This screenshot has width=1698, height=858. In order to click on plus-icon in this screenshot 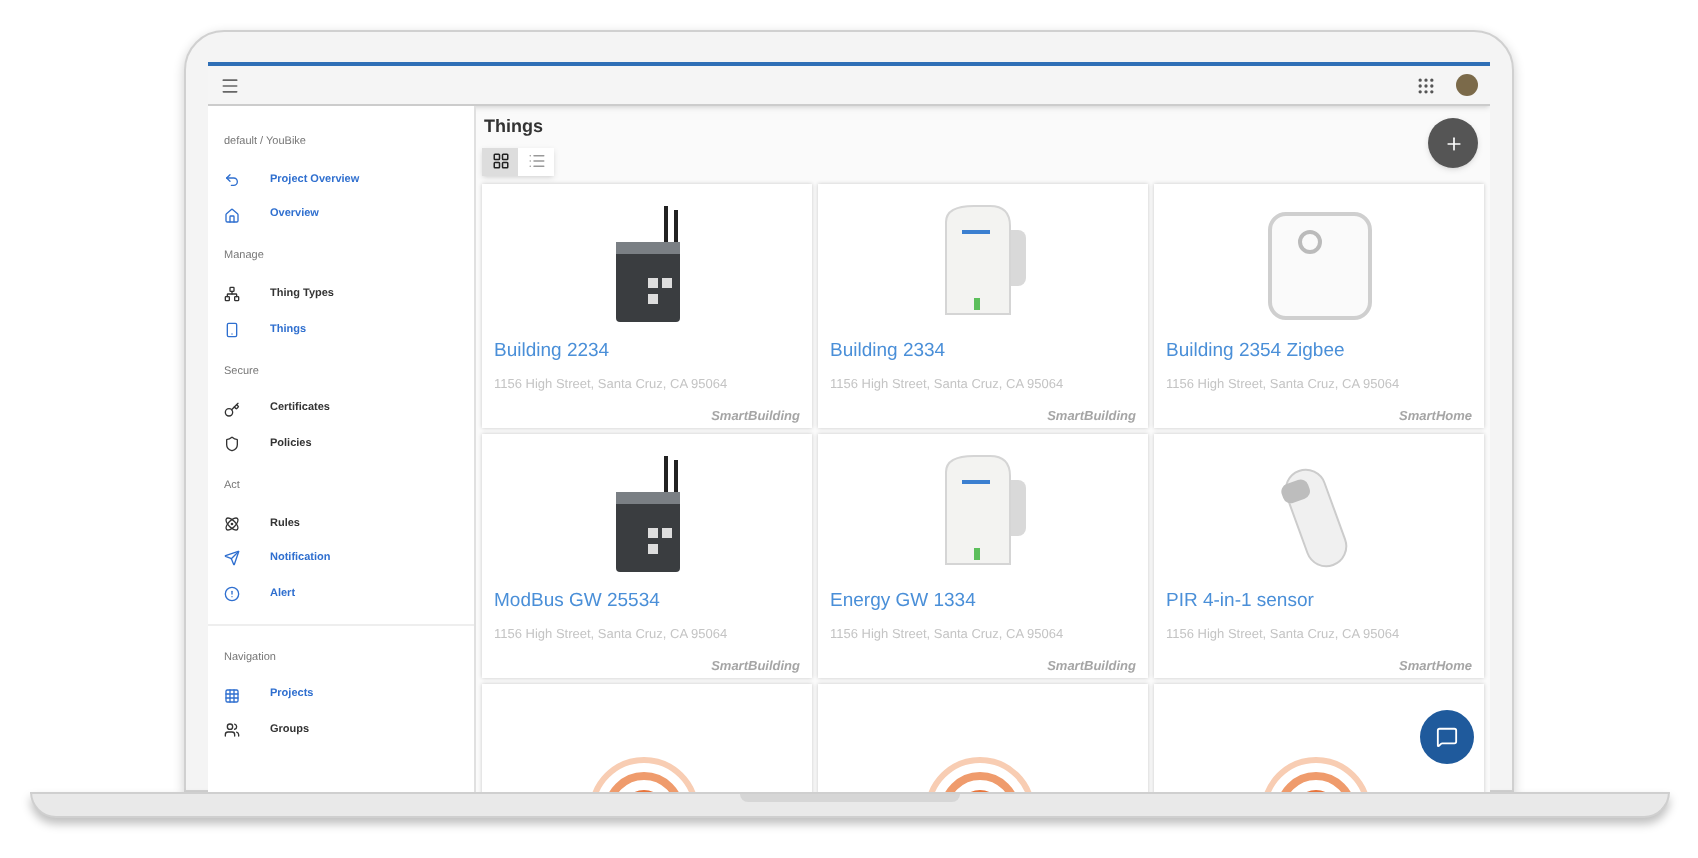, I will do `click(1453, 143)`.